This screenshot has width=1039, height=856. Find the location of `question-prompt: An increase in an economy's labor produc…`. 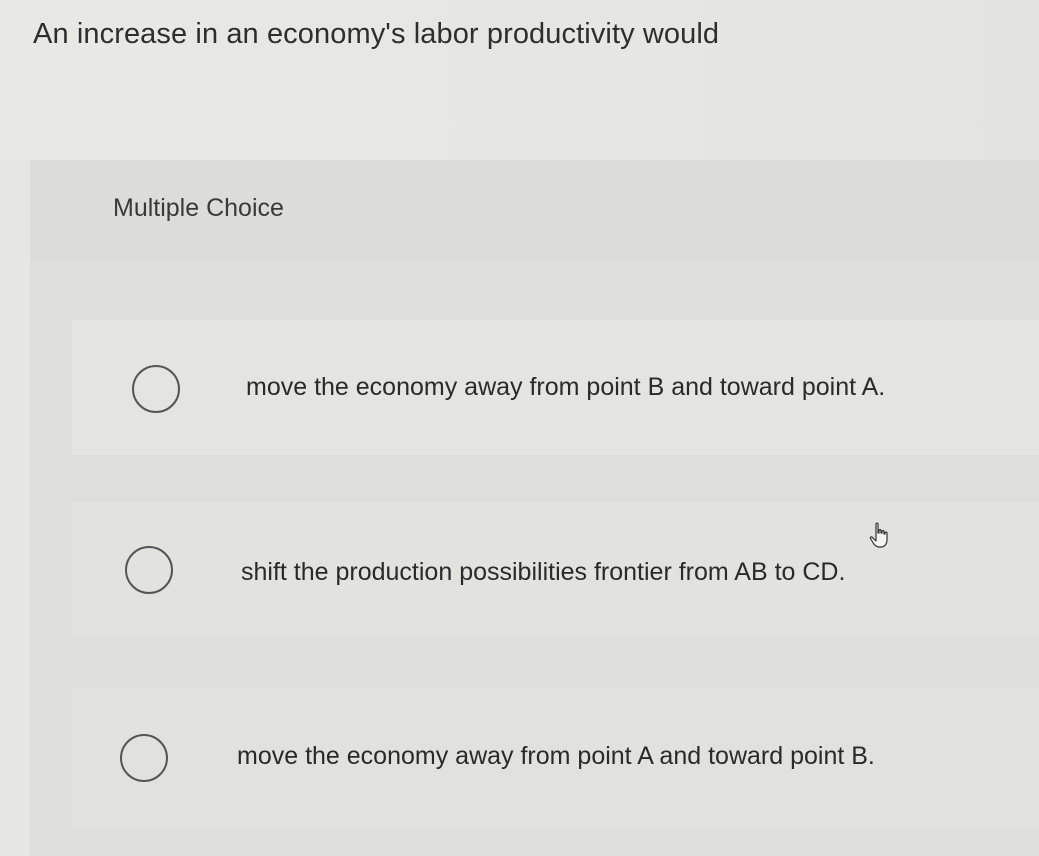

question-prompt: An increase in an economy's labor produc… is located at coordinates (376, 34).